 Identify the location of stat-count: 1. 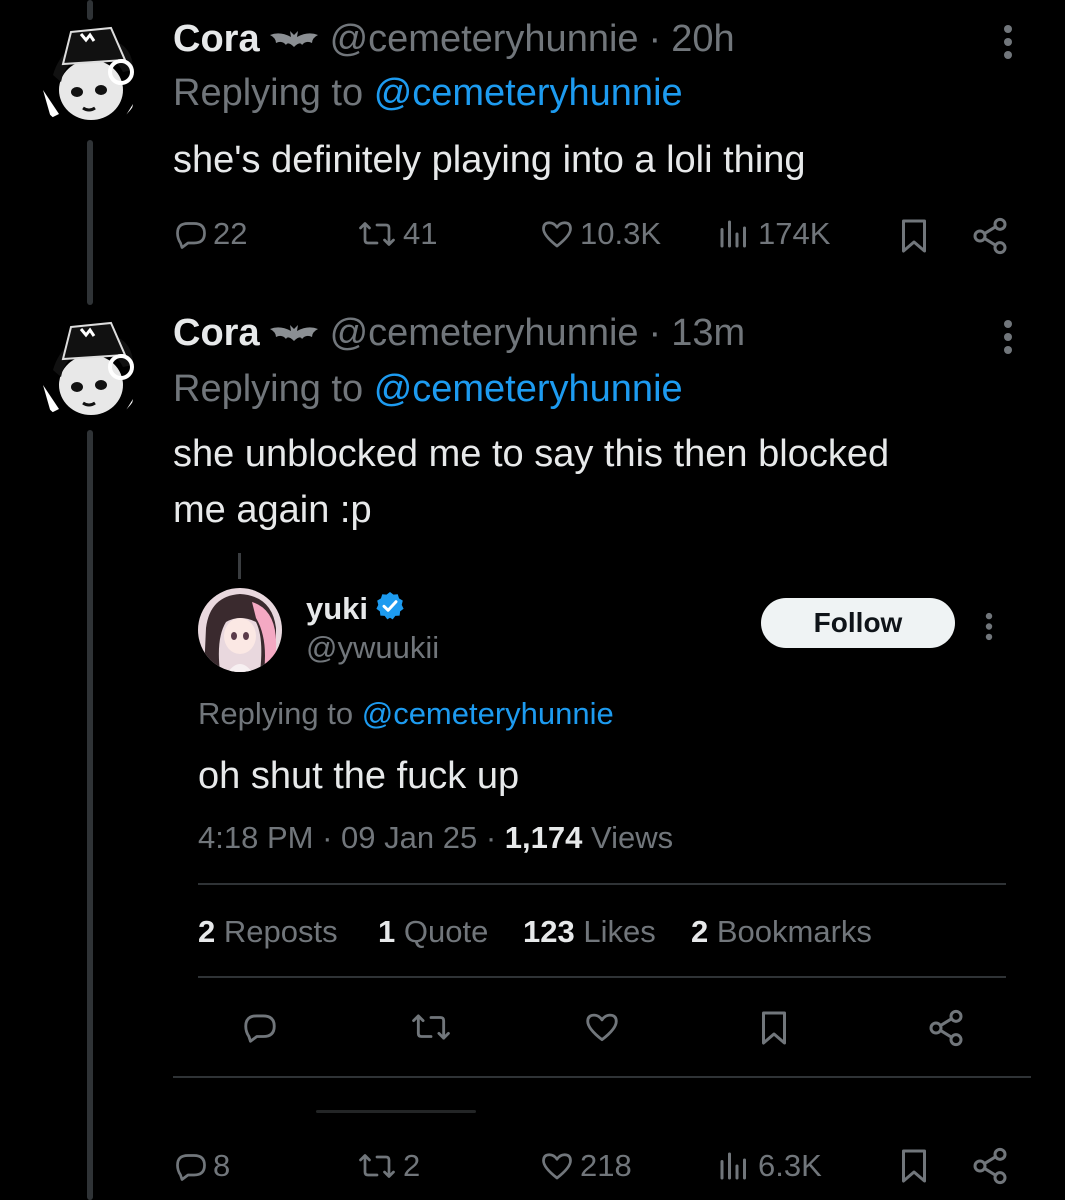
(387, 931).